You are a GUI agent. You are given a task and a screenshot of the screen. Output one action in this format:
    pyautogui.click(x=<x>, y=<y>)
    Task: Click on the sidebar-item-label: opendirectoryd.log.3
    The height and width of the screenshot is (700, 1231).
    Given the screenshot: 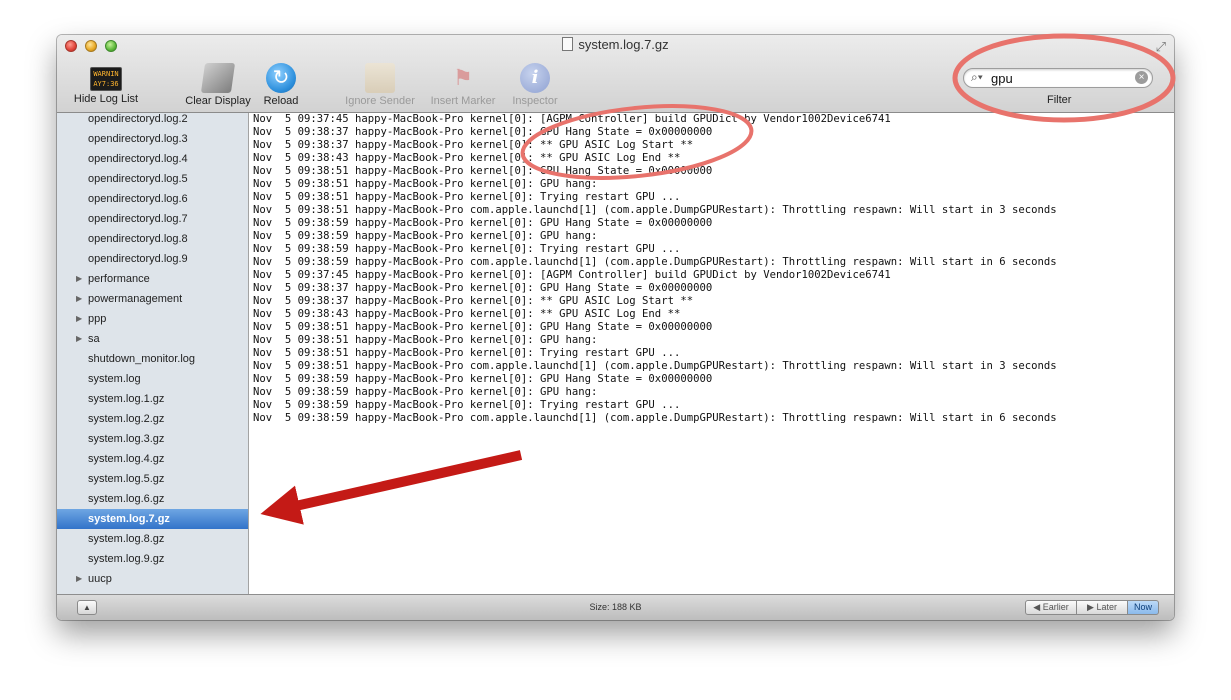 What is the action you would take?
    pyautogui.click(x=138, y=139)
    